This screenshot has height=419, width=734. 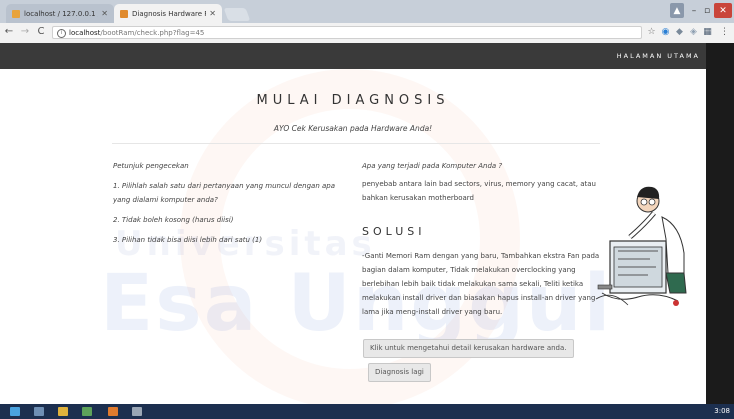 I want to click on url-host: localhost, so click(x=85, y=33).